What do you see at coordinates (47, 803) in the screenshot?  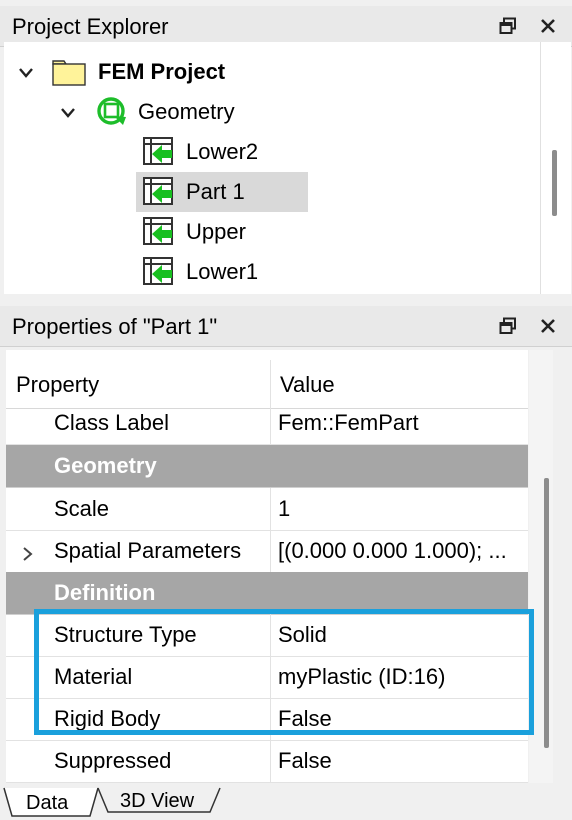 I see `tab-data: Data` at bounding box center [47, 803].